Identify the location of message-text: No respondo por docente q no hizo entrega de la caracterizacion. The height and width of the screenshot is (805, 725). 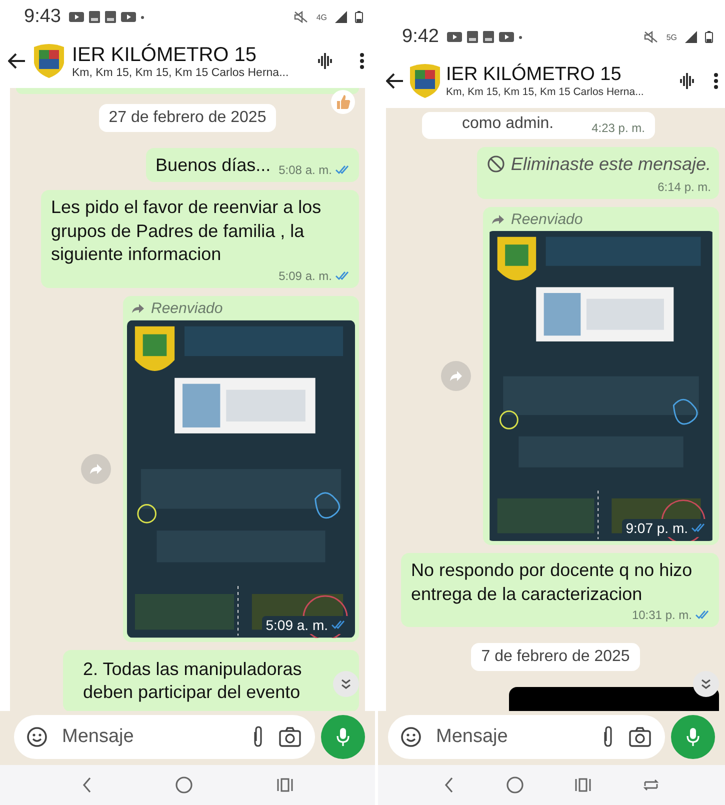
(552, 582).